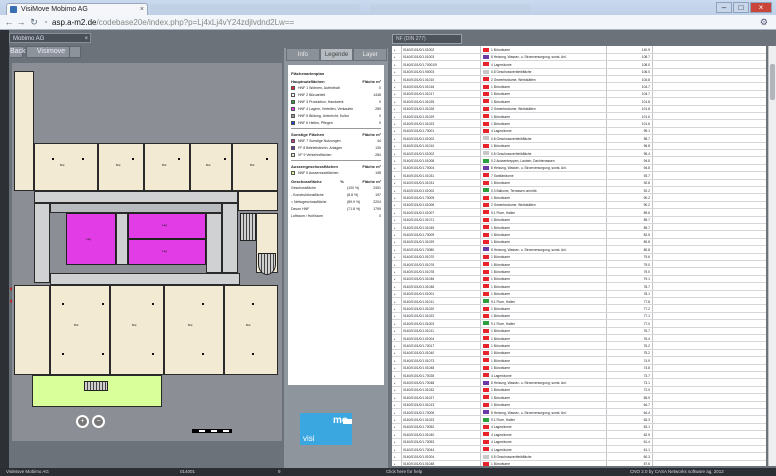 The image size is (776, 476). What do you see at coordinates (77, 9) in the screenshot?
I see `browser-tab: VisiMove Mobimo AG ×` at bounding box center [77, 9].